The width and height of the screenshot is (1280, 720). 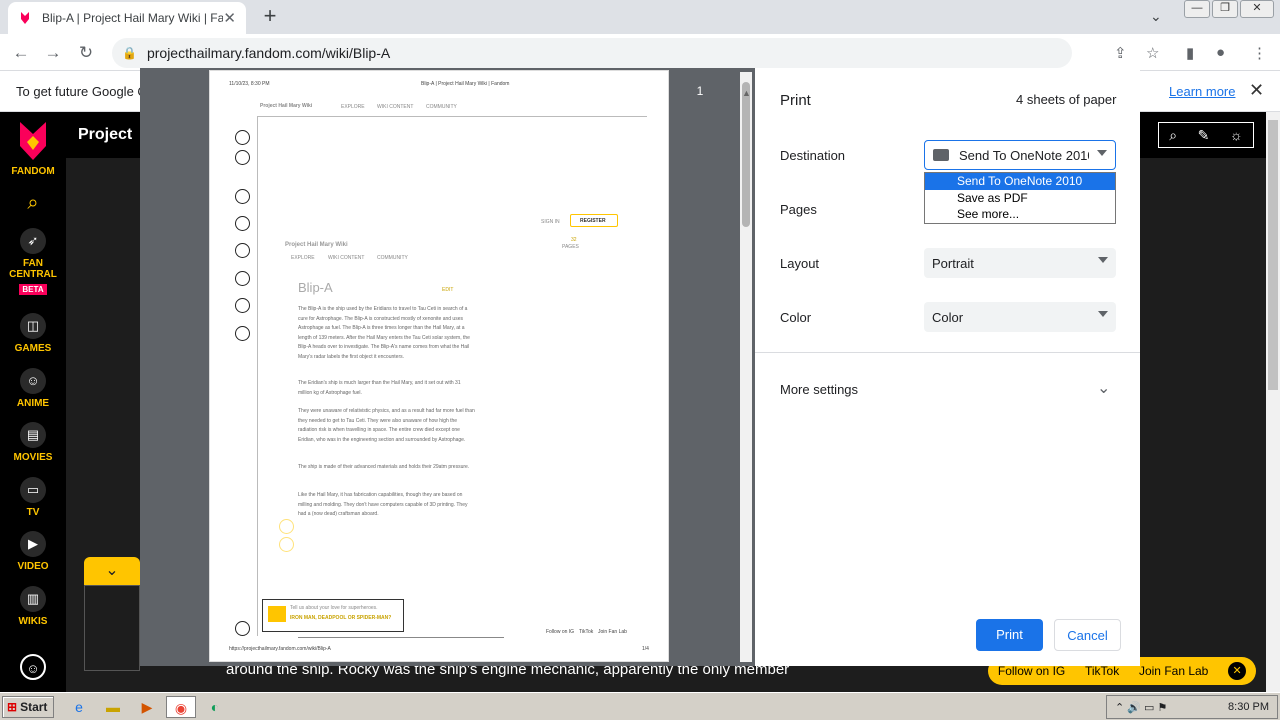 What do you see at coordinates (33, 621) in the screenshot?
I see `rail-label: WIKIS` at bounding box center [33, 621].